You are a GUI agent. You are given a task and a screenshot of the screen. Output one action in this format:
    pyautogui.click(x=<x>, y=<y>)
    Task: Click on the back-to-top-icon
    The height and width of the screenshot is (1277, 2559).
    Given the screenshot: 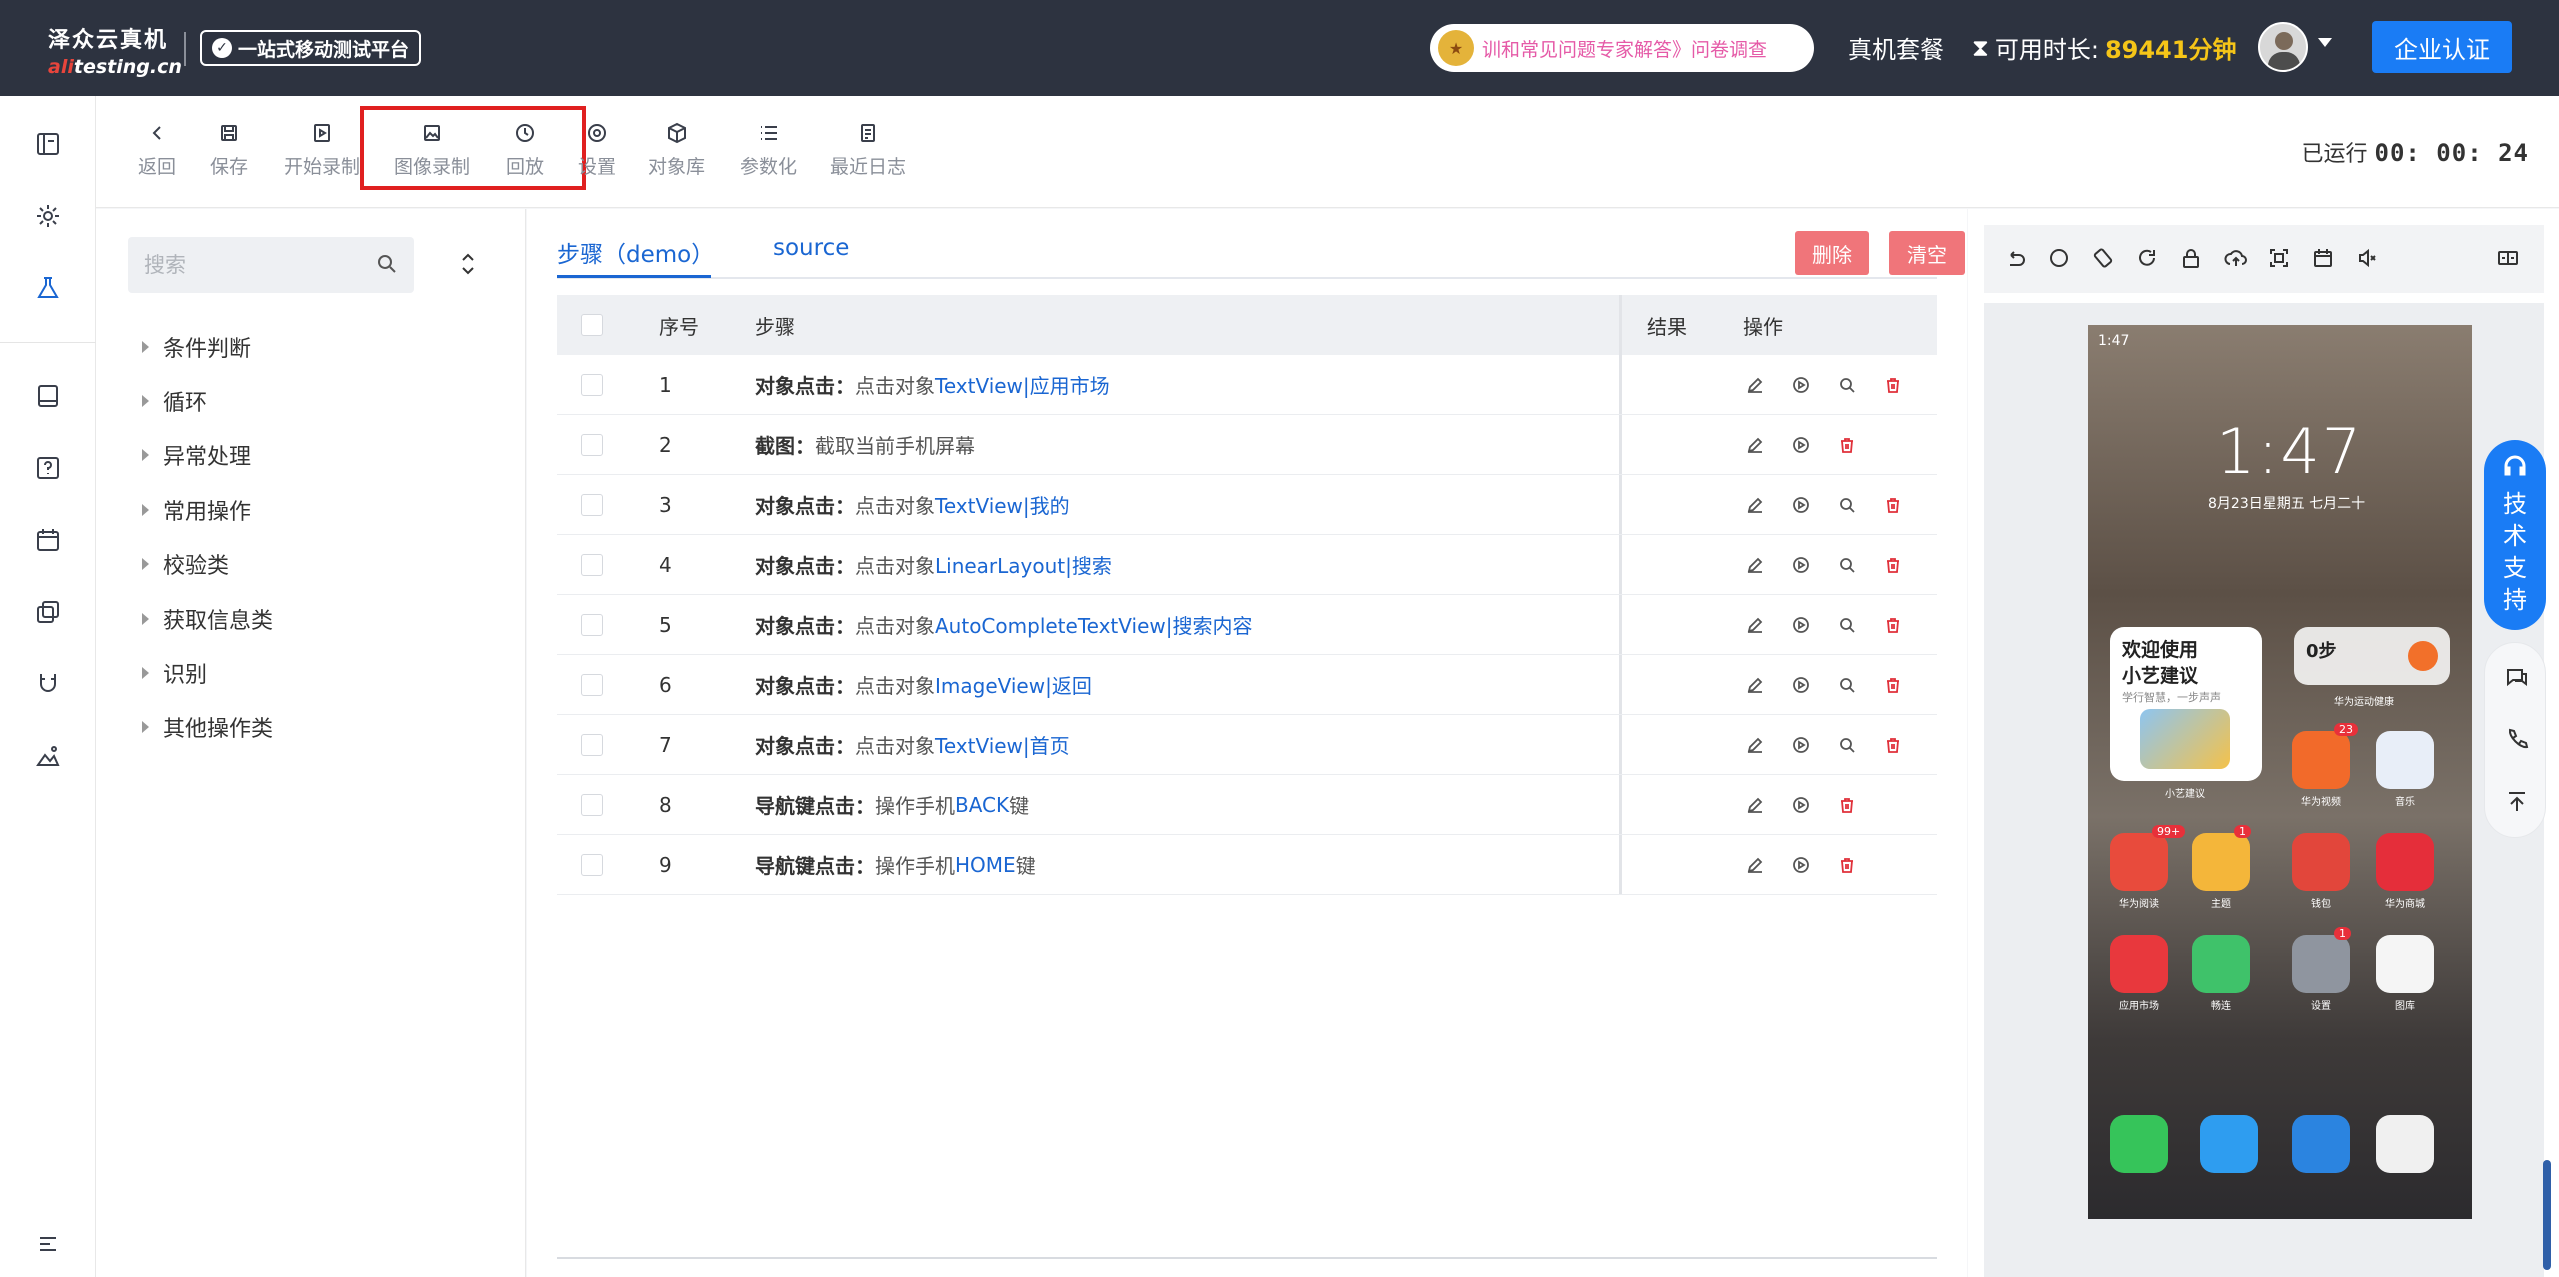 What is the action you would take?
    pyautogui.click(x=2517, y=804)
    